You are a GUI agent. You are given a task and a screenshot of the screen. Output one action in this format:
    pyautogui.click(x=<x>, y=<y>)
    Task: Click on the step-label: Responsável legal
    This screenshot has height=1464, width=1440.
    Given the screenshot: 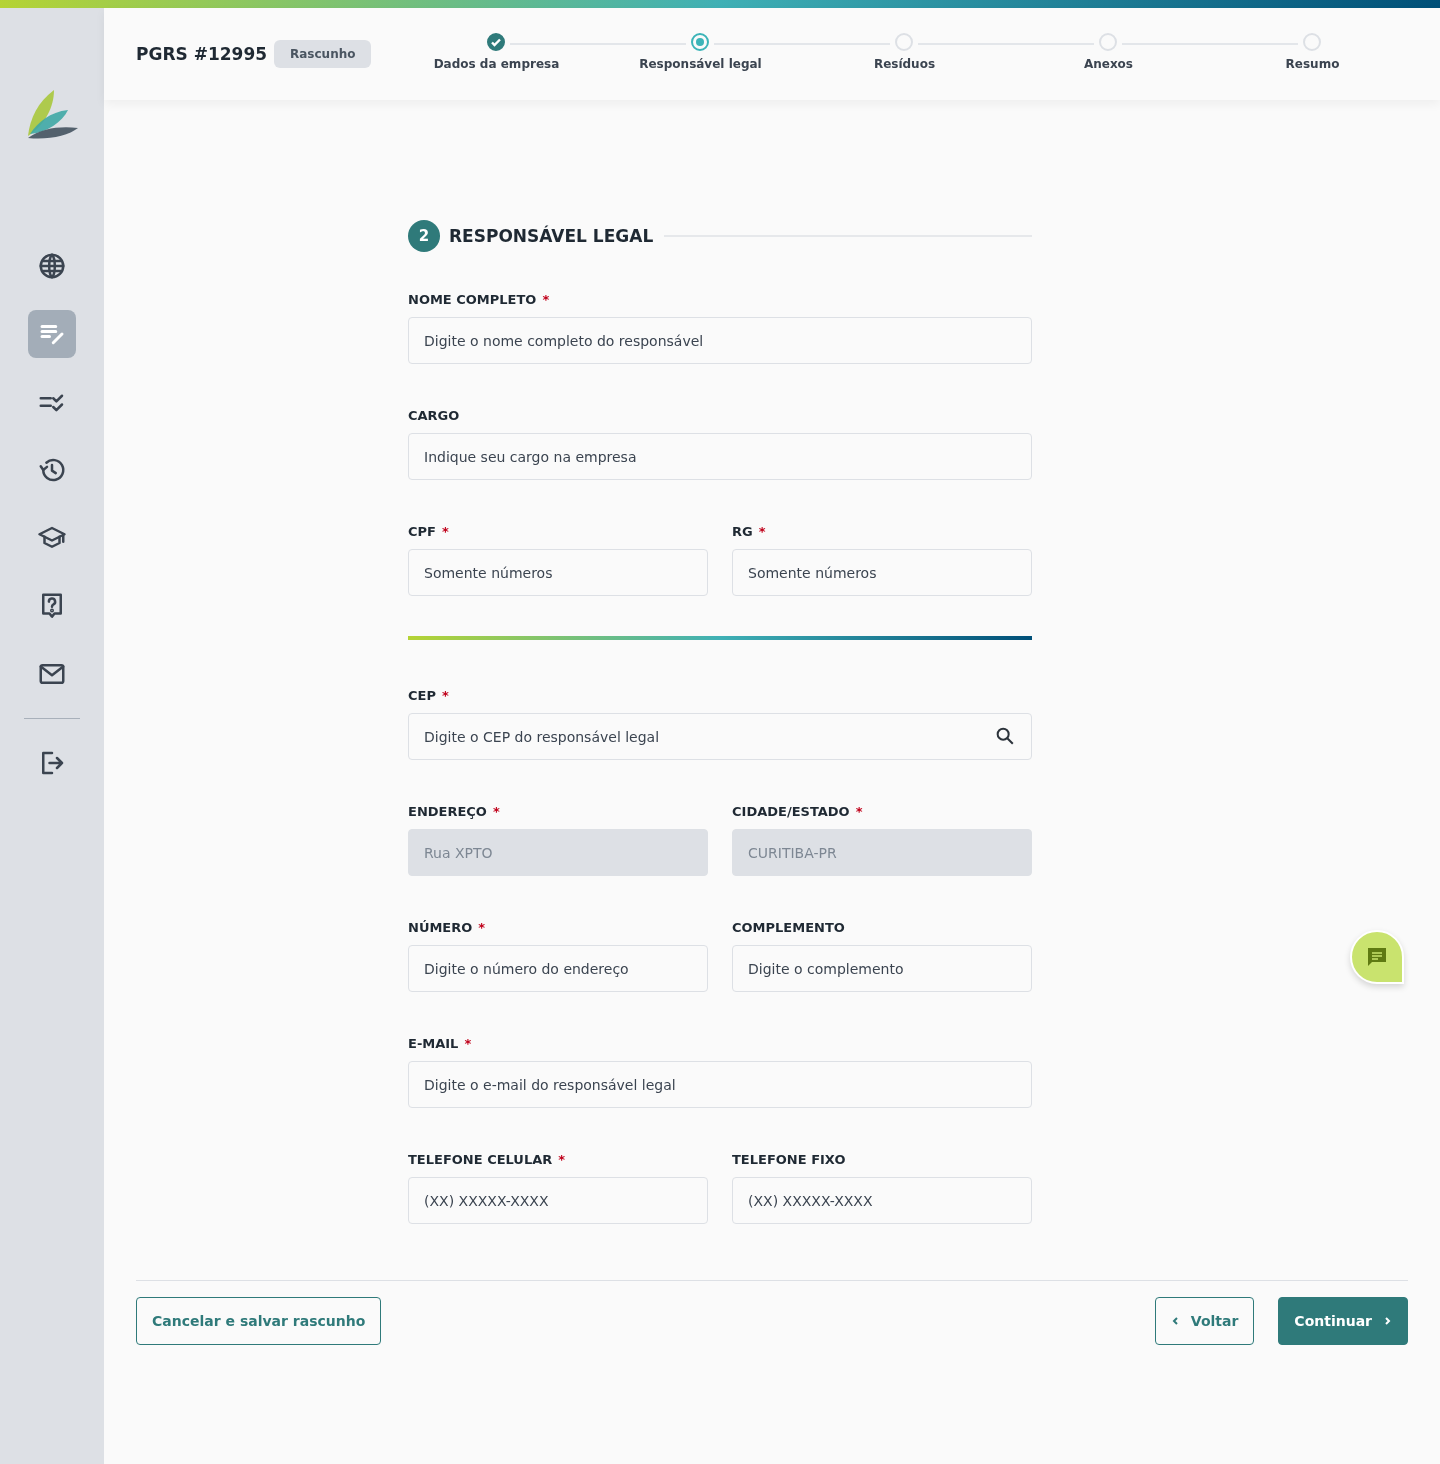 What is the action you would take?
    pyautogui.click(x=700, y=64)
    